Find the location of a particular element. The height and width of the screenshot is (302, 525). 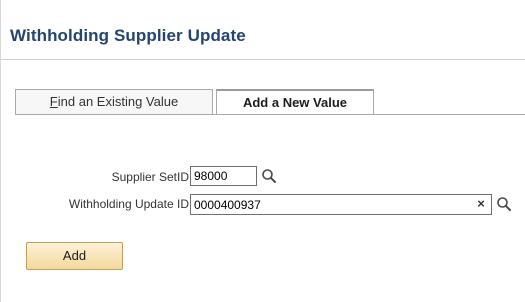

update-id-lookup-icon is located at coordinates (504, 204).